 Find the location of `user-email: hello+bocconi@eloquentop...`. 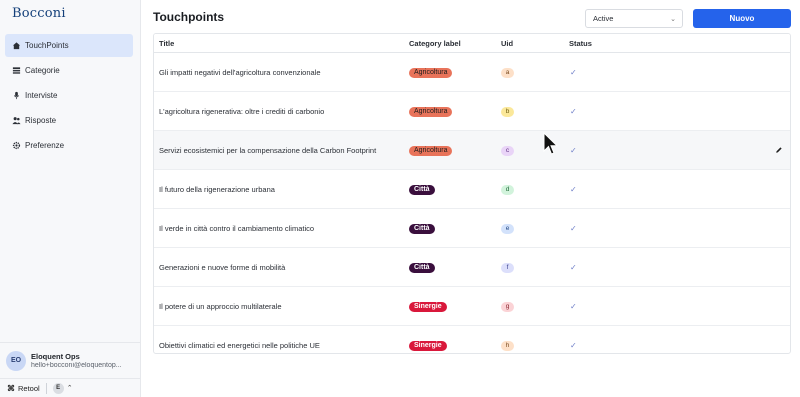

user-email: hello+bocconi@eloquentop... is located at coordinates (76, 365).